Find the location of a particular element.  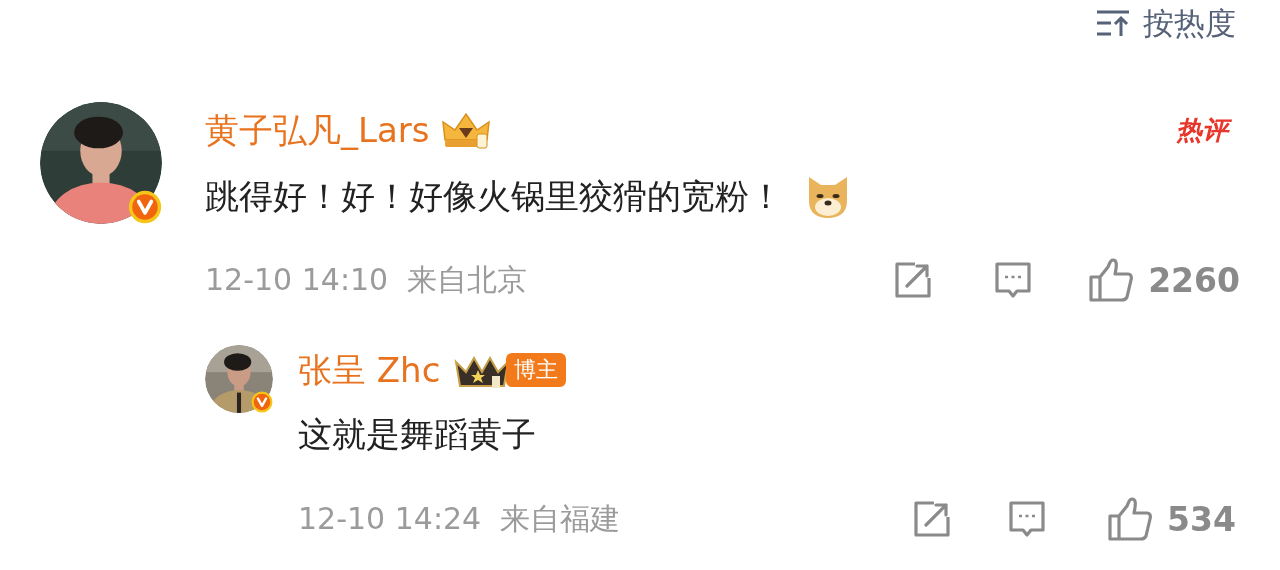

sort-icon is located at coordinates (1113, 23).